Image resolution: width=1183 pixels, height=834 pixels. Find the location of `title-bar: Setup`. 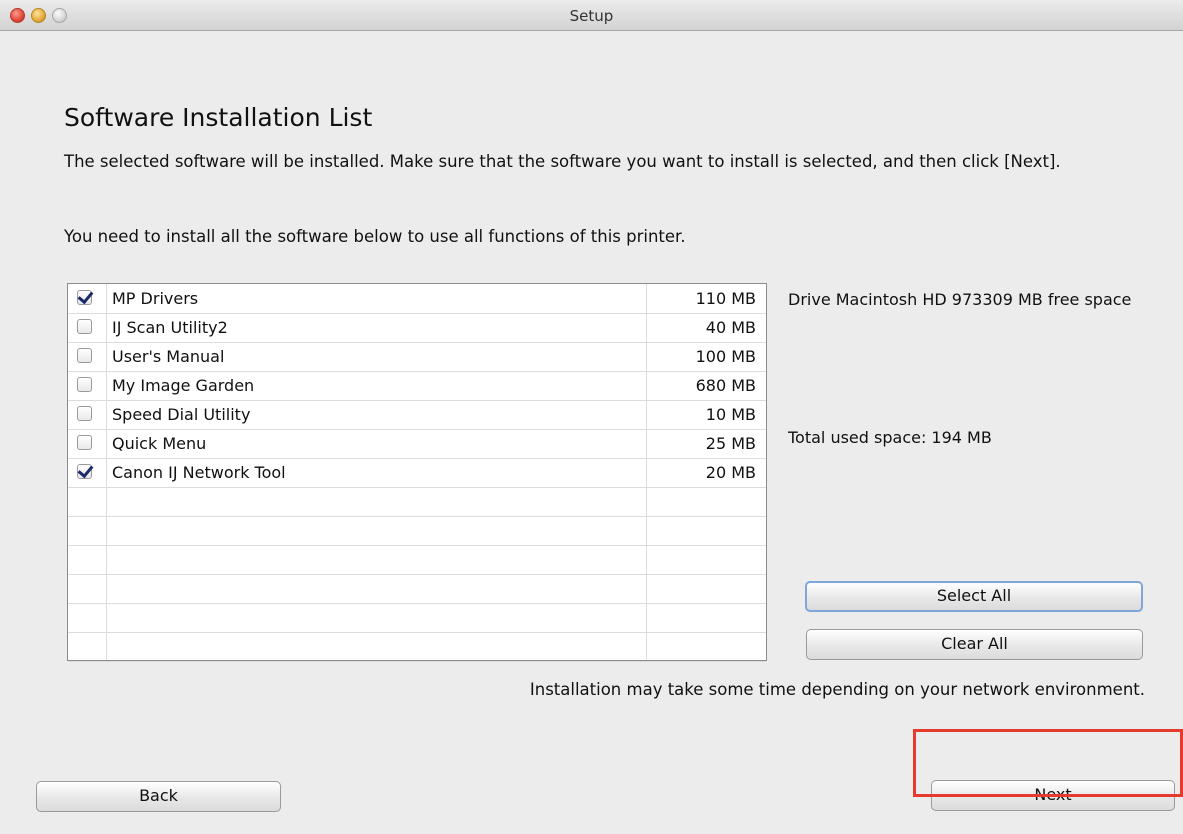

title-bar: Setup is located at coordinates (591, 15).